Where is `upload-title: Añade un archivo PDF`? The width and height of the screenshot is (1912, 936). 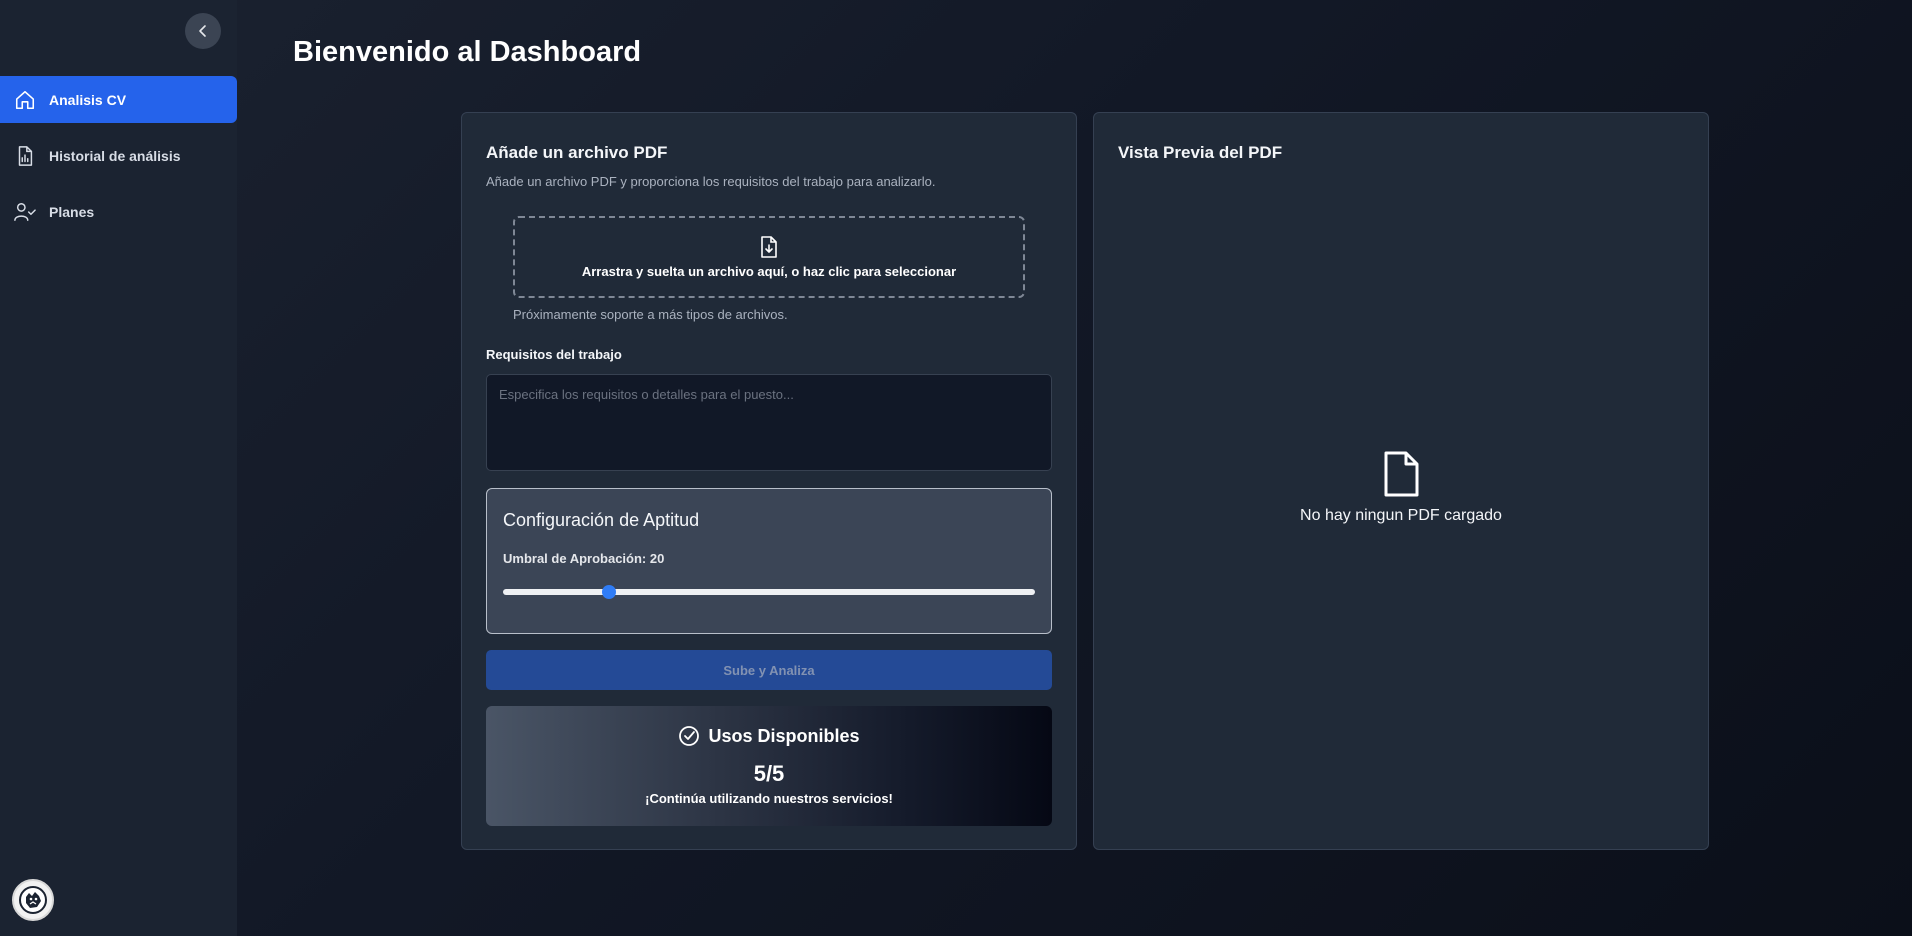 upload-title: Añade un archivo PDF is located at coordinates (577, 152).